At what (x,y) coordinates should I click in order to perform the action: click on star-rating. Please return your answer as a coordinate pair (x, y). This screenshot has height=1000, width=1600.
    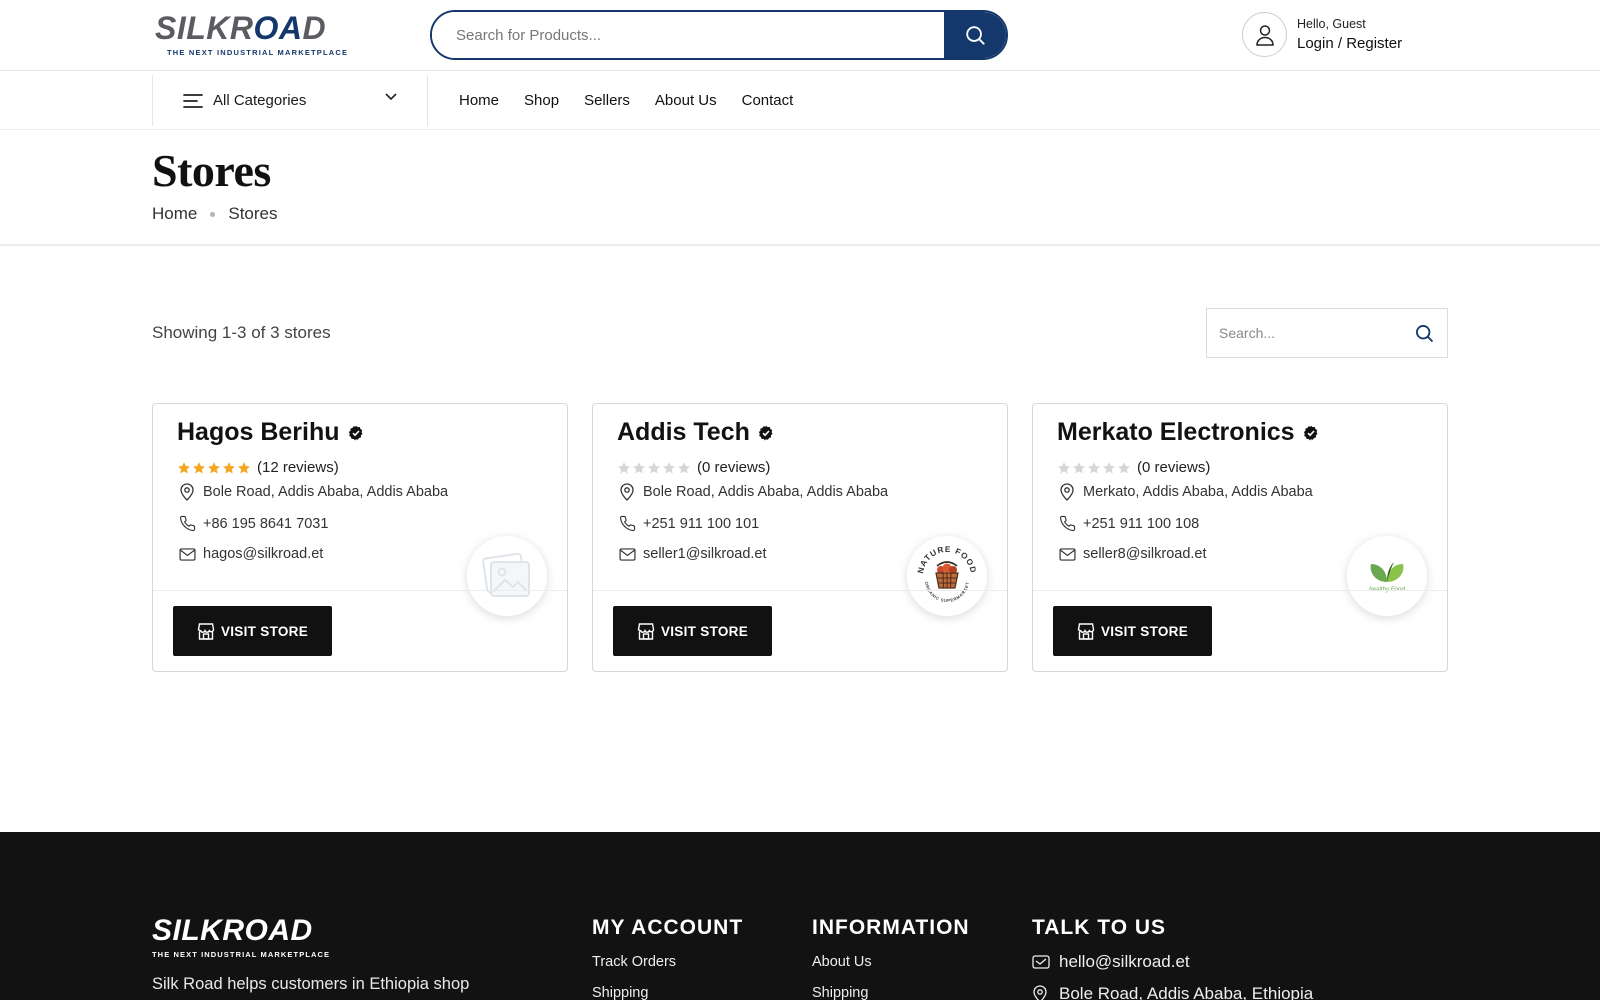
    Looking at the image, I should click on (214, 468).